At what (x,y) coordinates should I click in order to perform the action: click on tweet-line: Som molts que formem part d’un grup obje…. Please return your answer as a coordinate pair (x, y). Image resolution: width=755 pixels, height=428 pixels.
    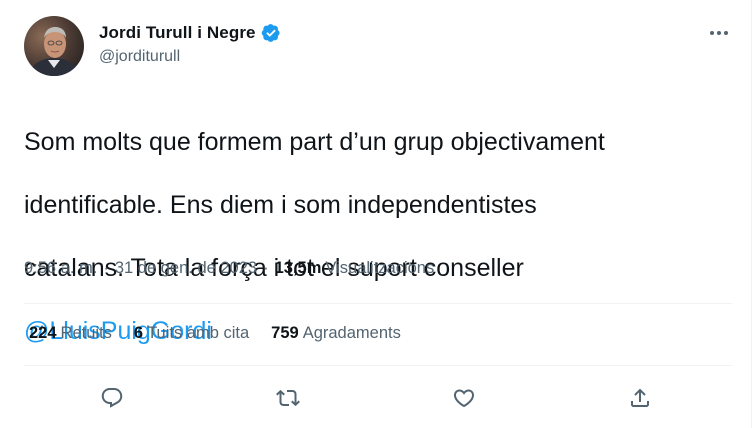
    Looking at the image, I should click on (314, 141).